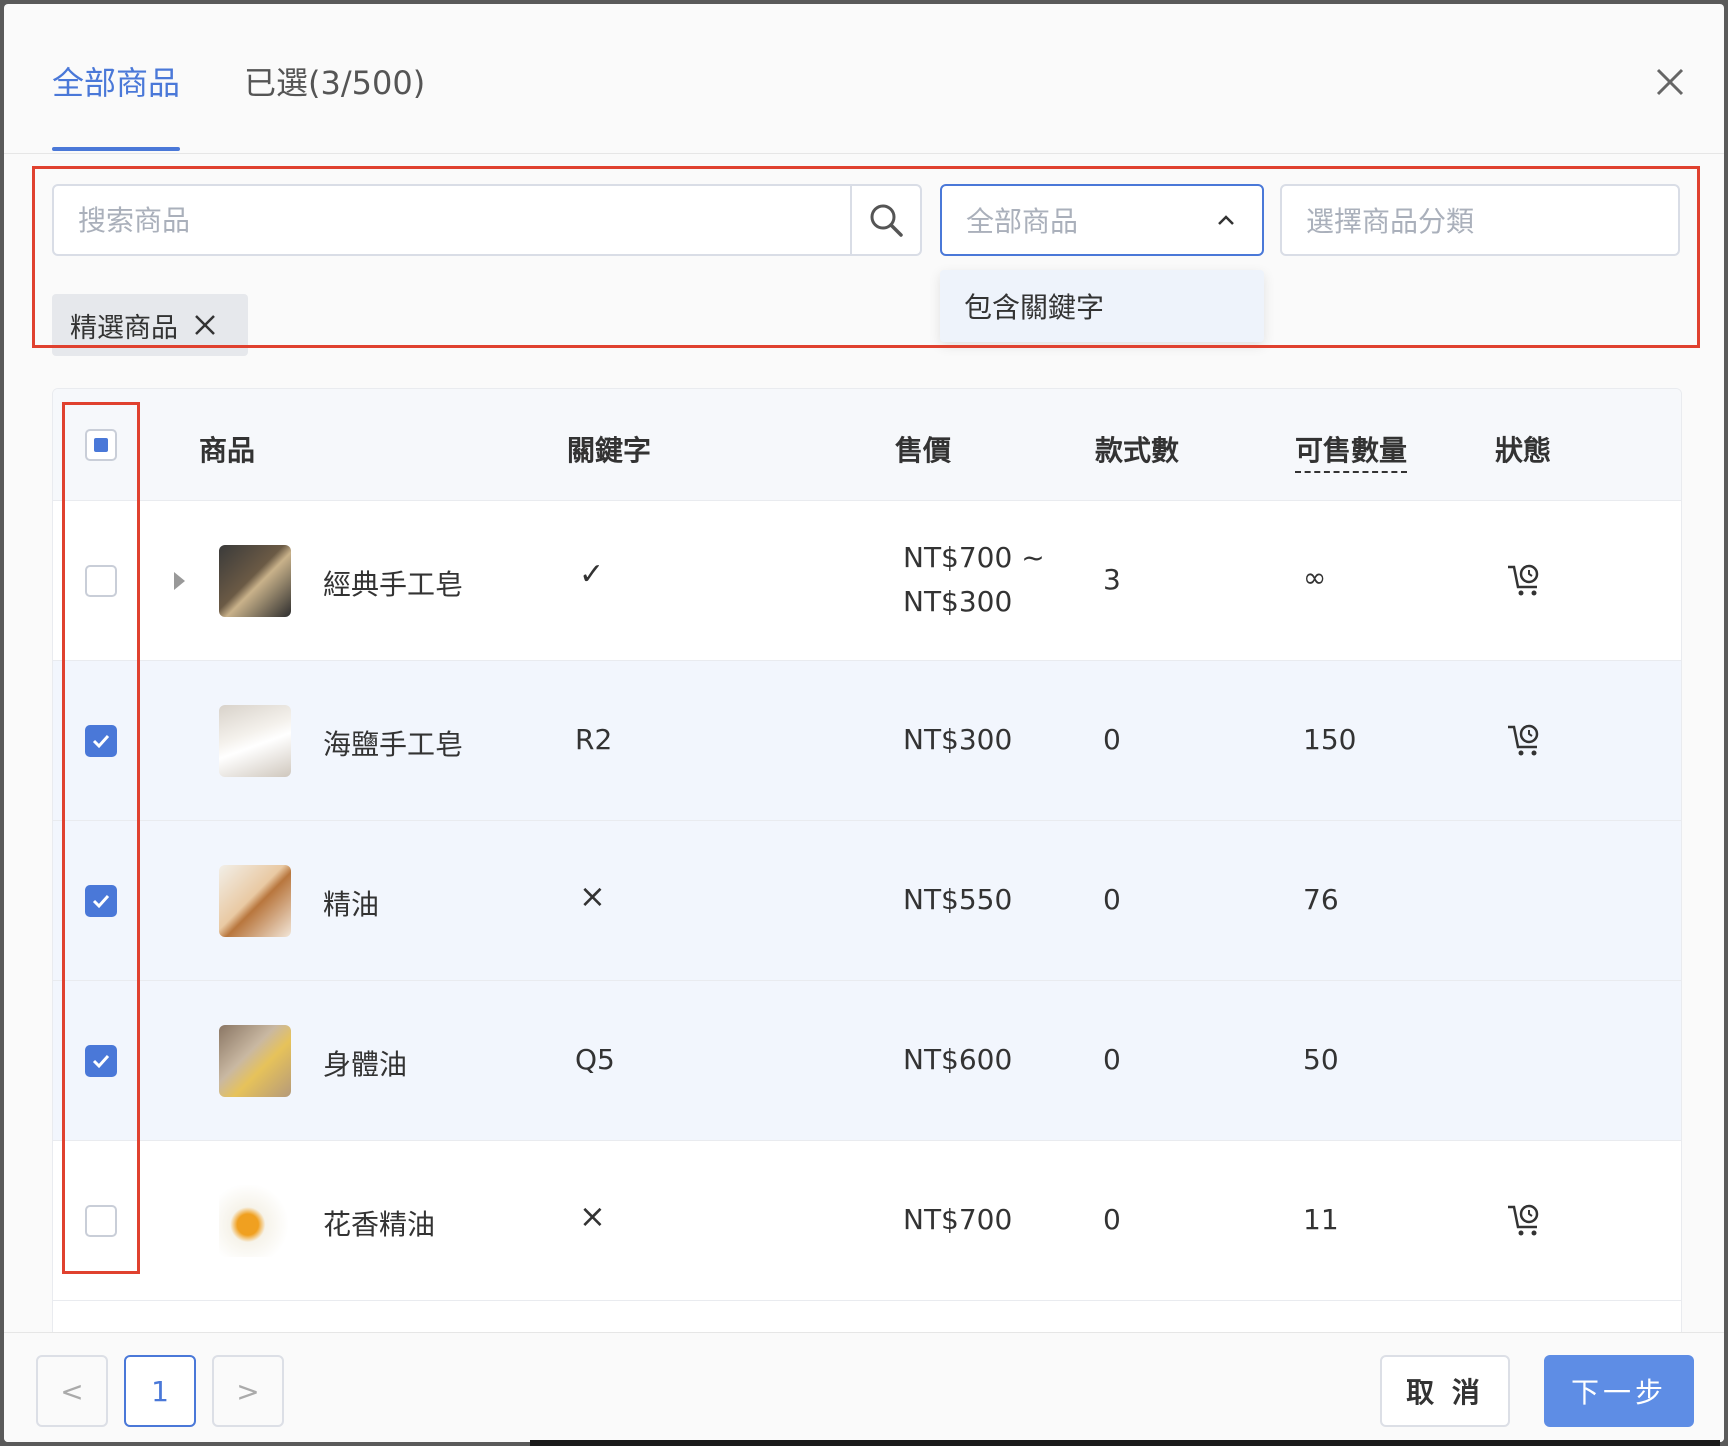  Describe the element at coordinates (205, 325) in the screenshot. I see `tag-remove-icon` at that location.